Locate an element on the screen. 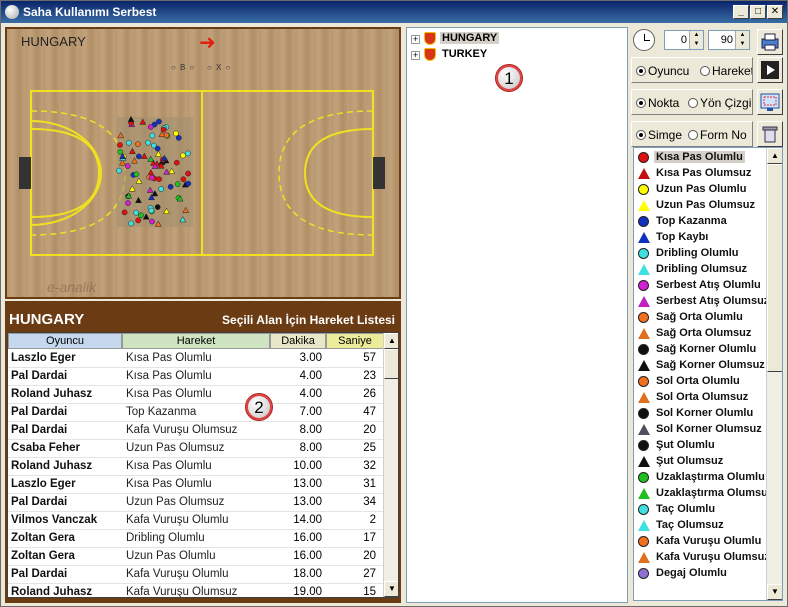 The image size is (788, 607). radio-symbol: Simge is located at coordinates (659, 135).